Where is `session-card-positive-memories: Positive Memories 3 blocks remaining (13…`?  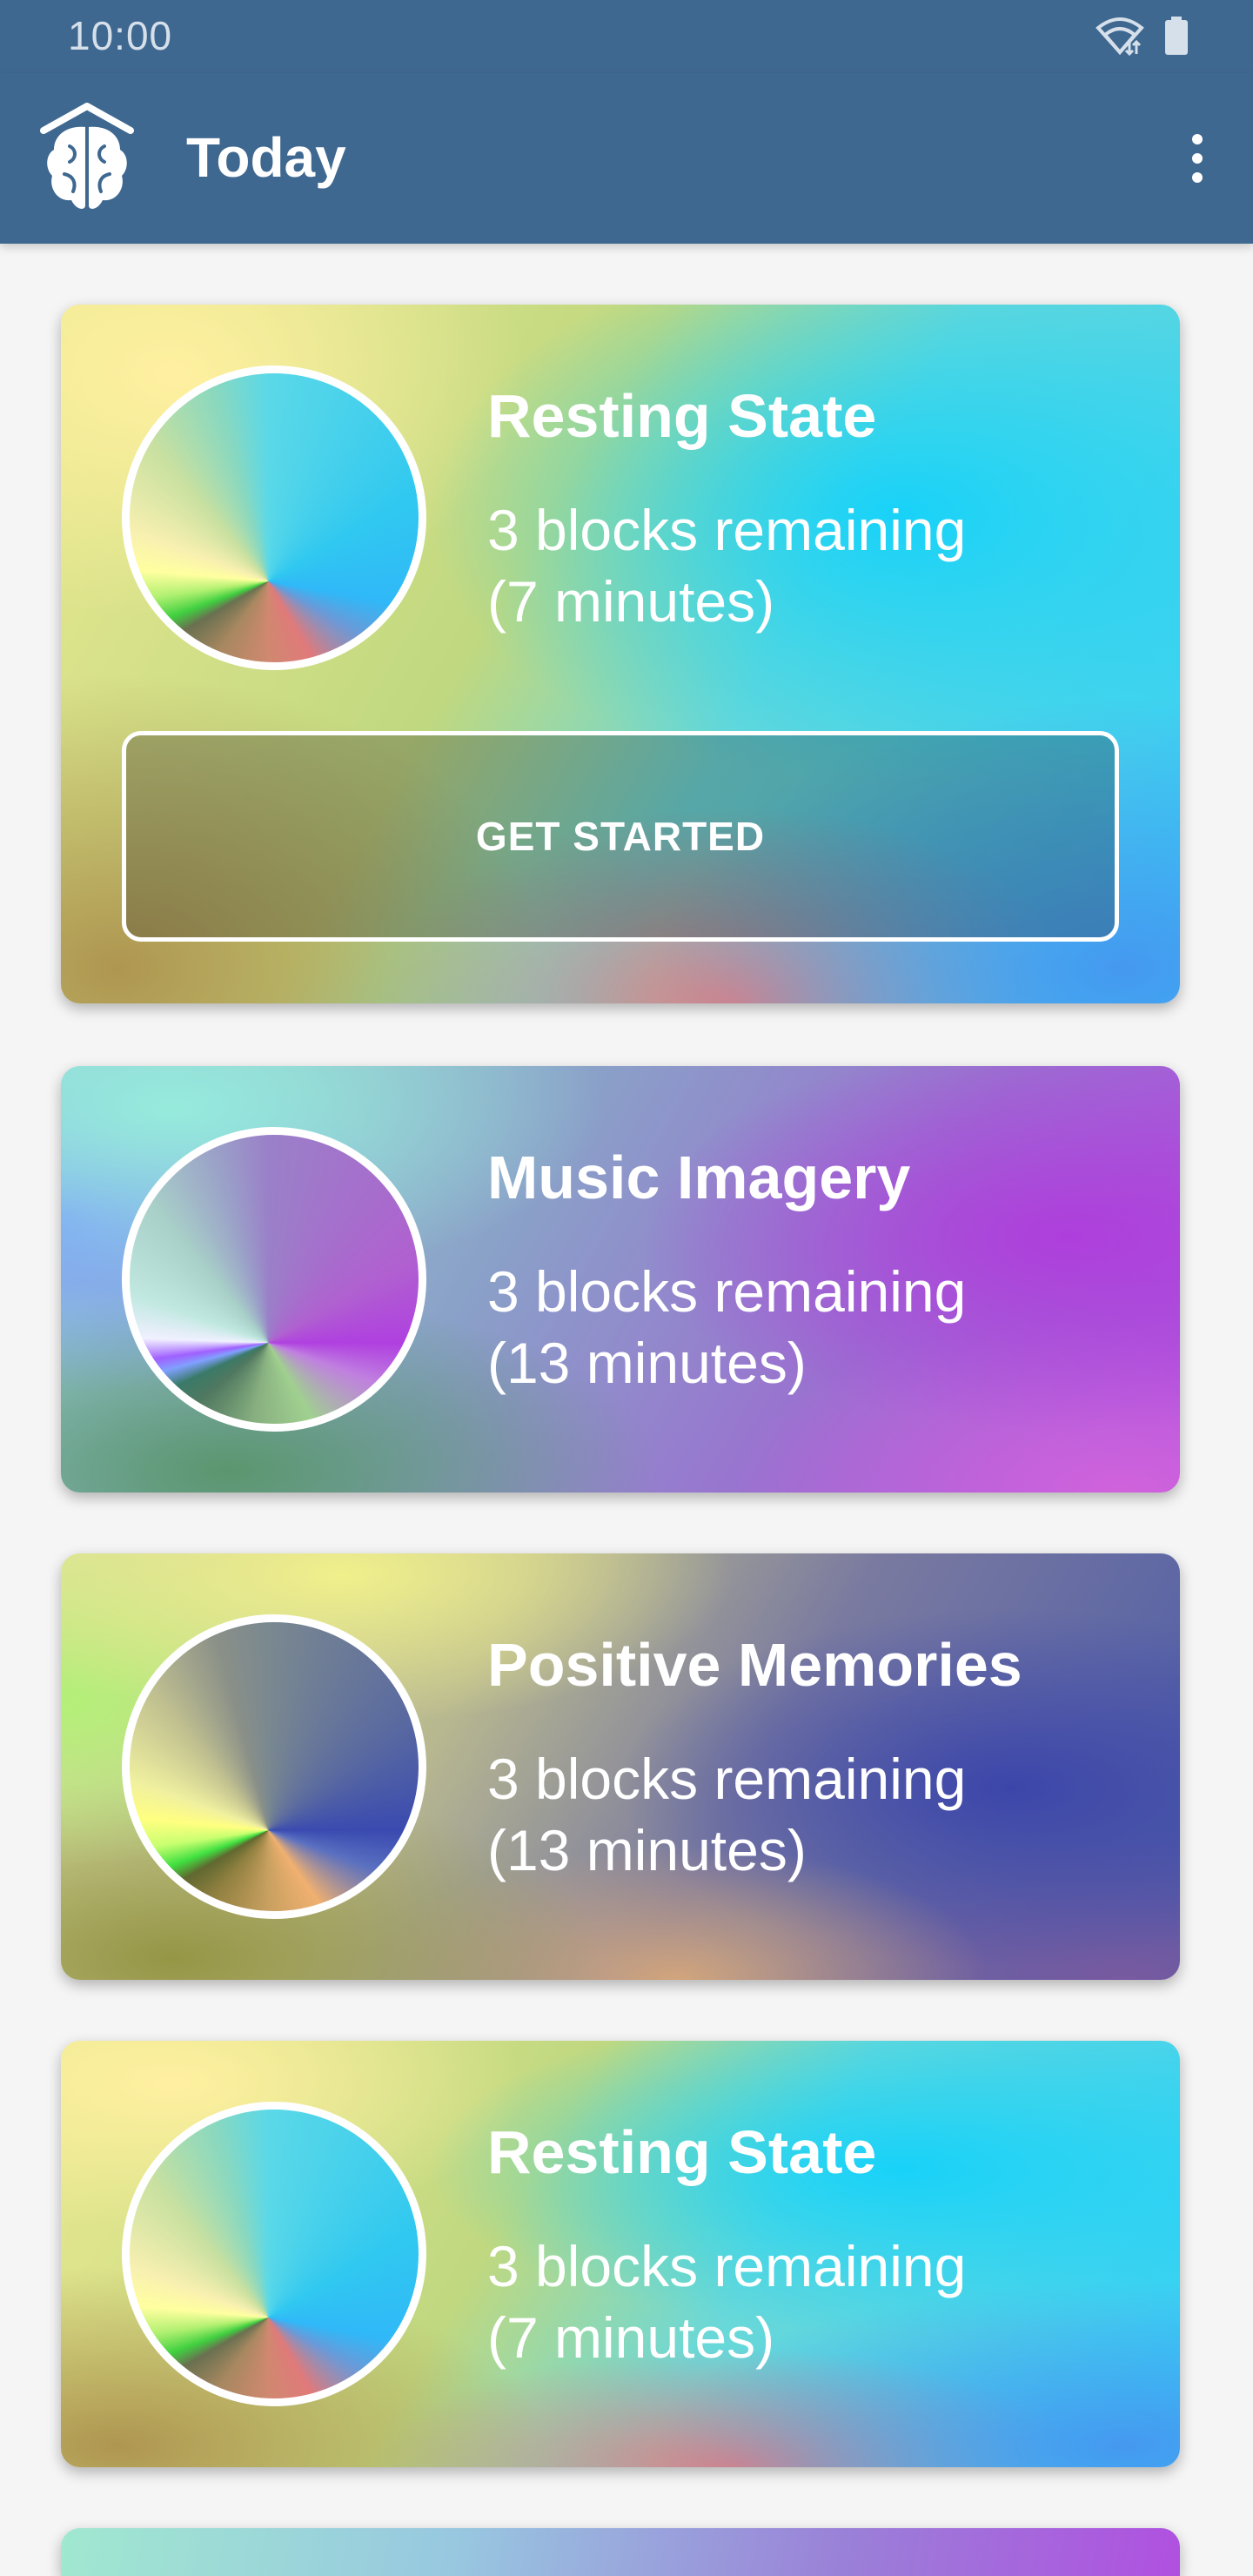
session-card-positive-memories: Positive Memories 3 blocks remaining (13… is located at coordinates (621, 1766).